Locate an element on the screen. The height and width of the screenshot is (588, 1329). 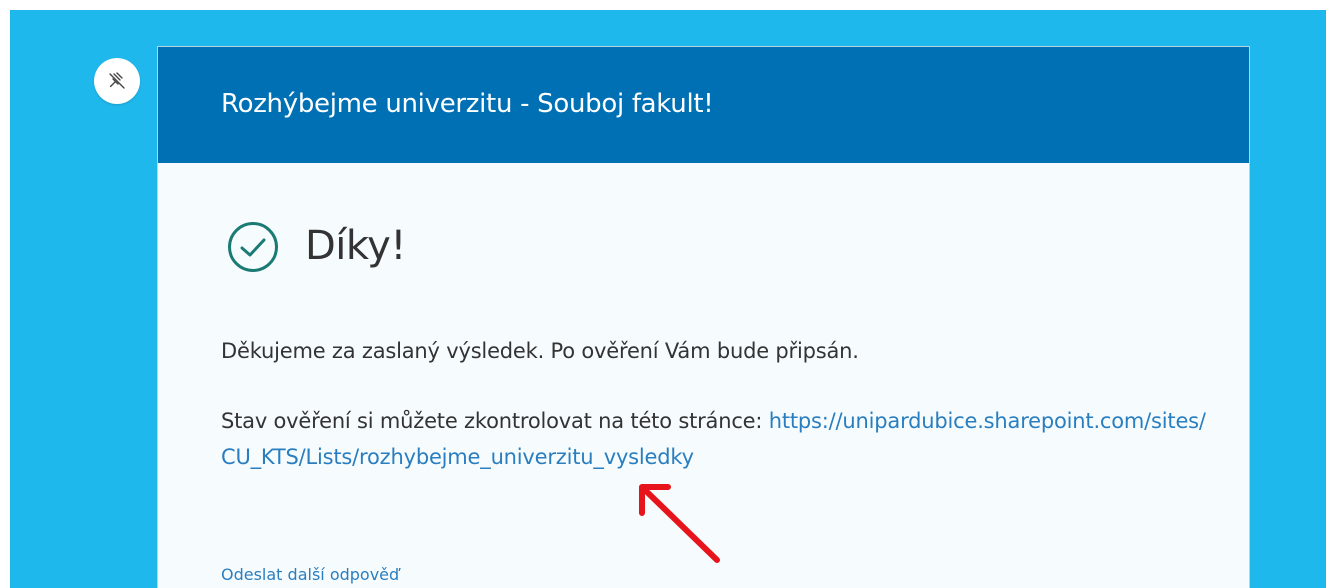
check-circle-icon is located at coordinates (253, 247).